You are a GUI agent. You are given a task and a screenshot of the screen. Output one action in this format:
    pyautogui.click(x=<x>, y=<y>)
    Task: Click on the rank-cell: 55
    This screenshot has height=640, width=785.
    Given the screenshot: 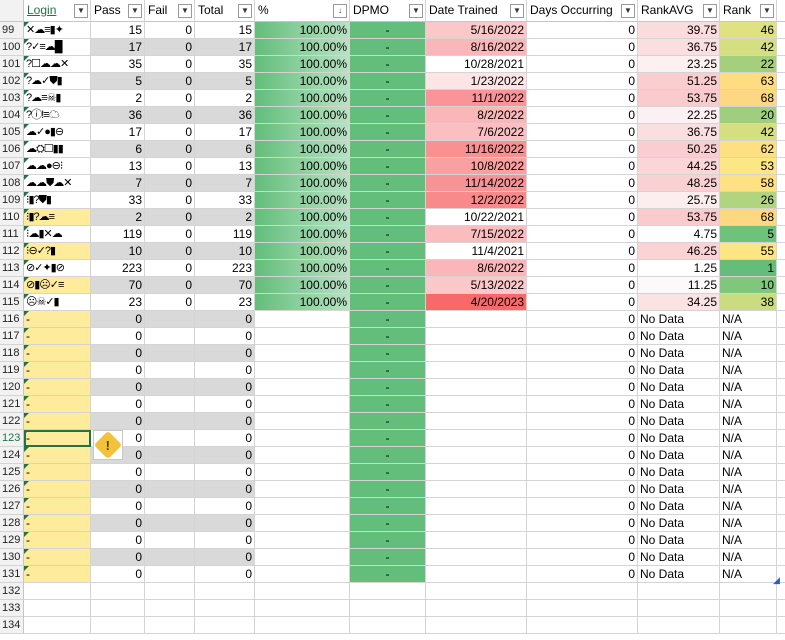 What is the action you would take?
    pyautogui.click(x=748, y=251)
    